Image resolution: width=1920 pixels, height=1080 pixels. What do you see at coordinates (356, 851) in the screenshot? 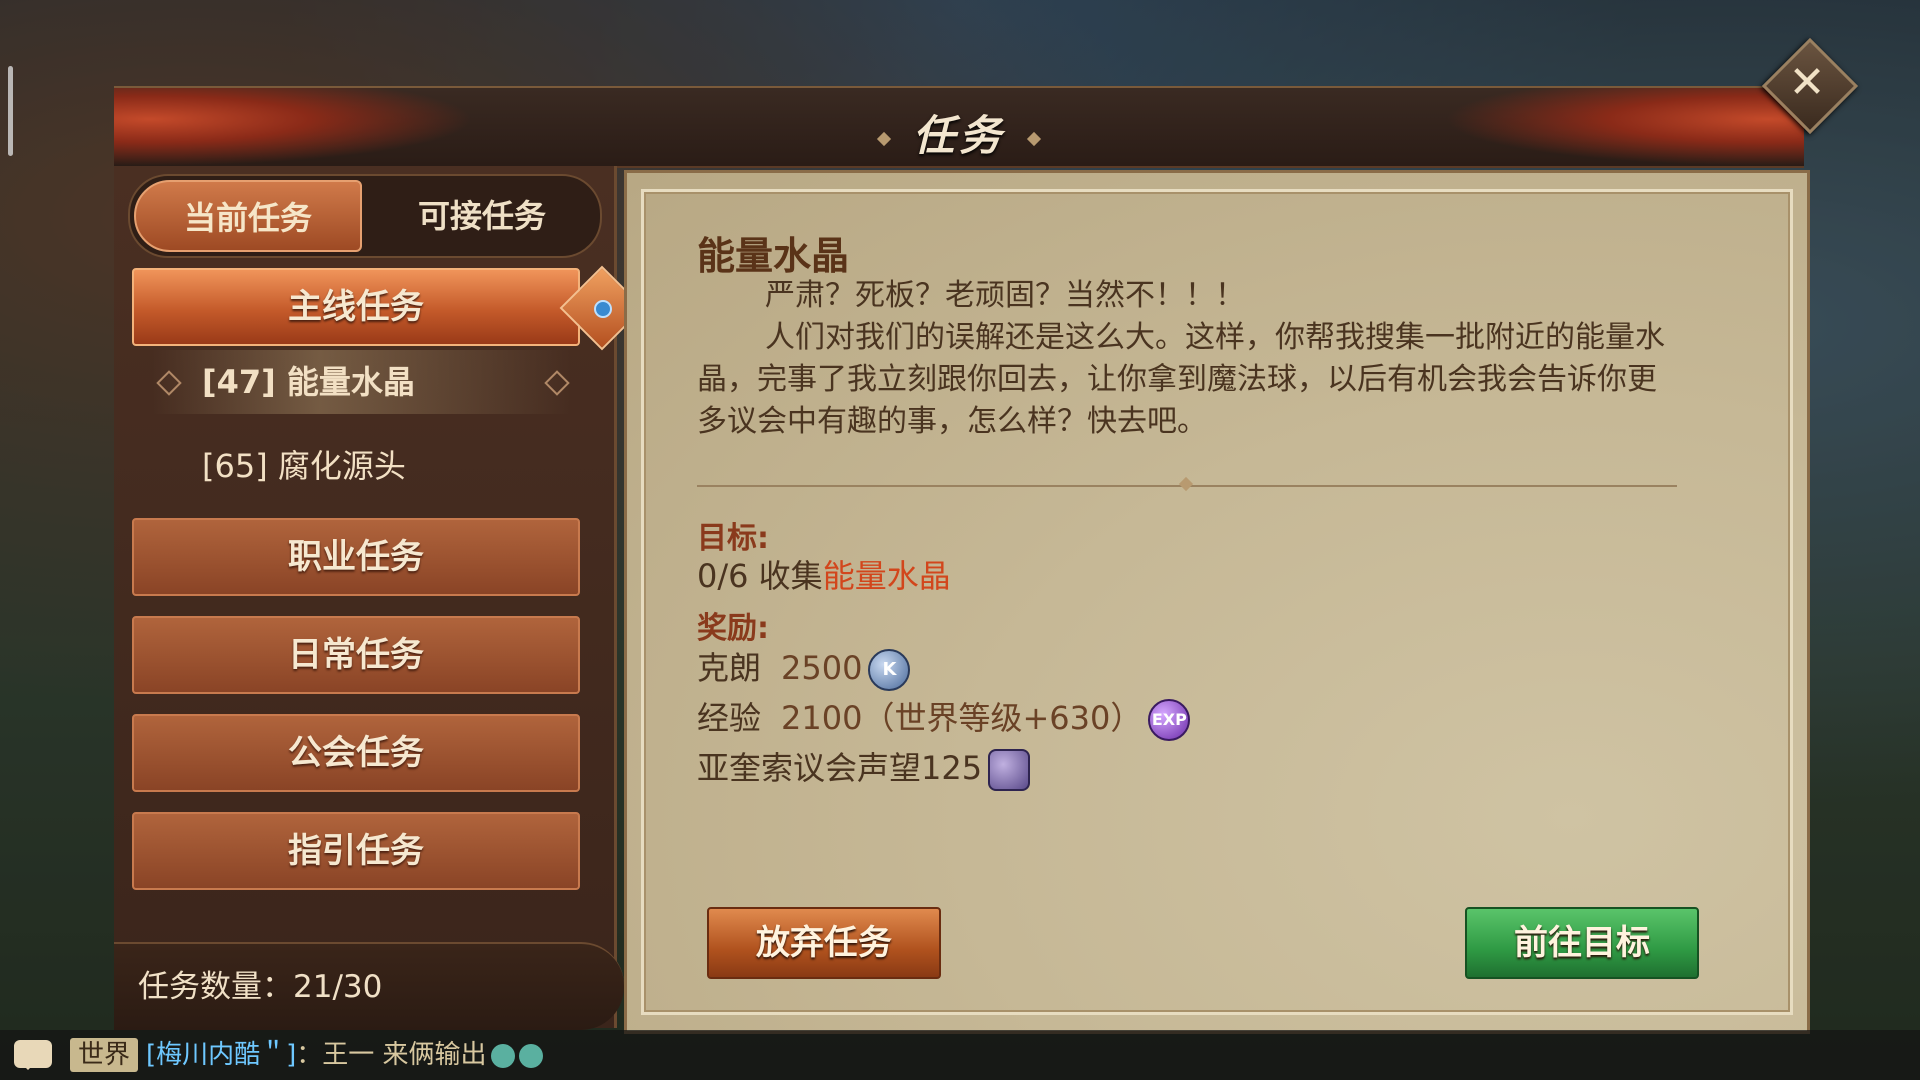
I see `category-guide-quests: 指引任务` at bounding box center [356, 851].